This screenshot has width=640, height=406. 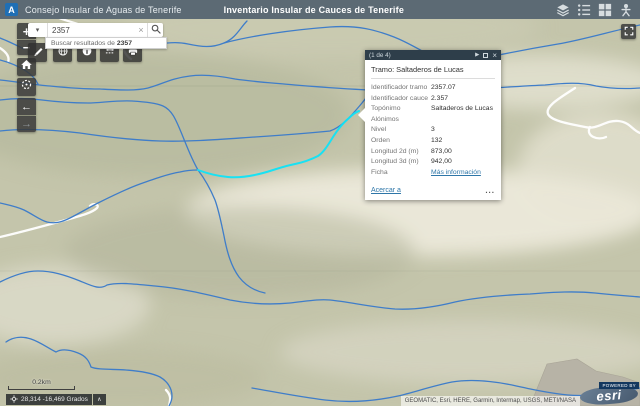 I want to click on coordinate-display: 28,314 -16,469 Grados, so click(x=49, y=399).